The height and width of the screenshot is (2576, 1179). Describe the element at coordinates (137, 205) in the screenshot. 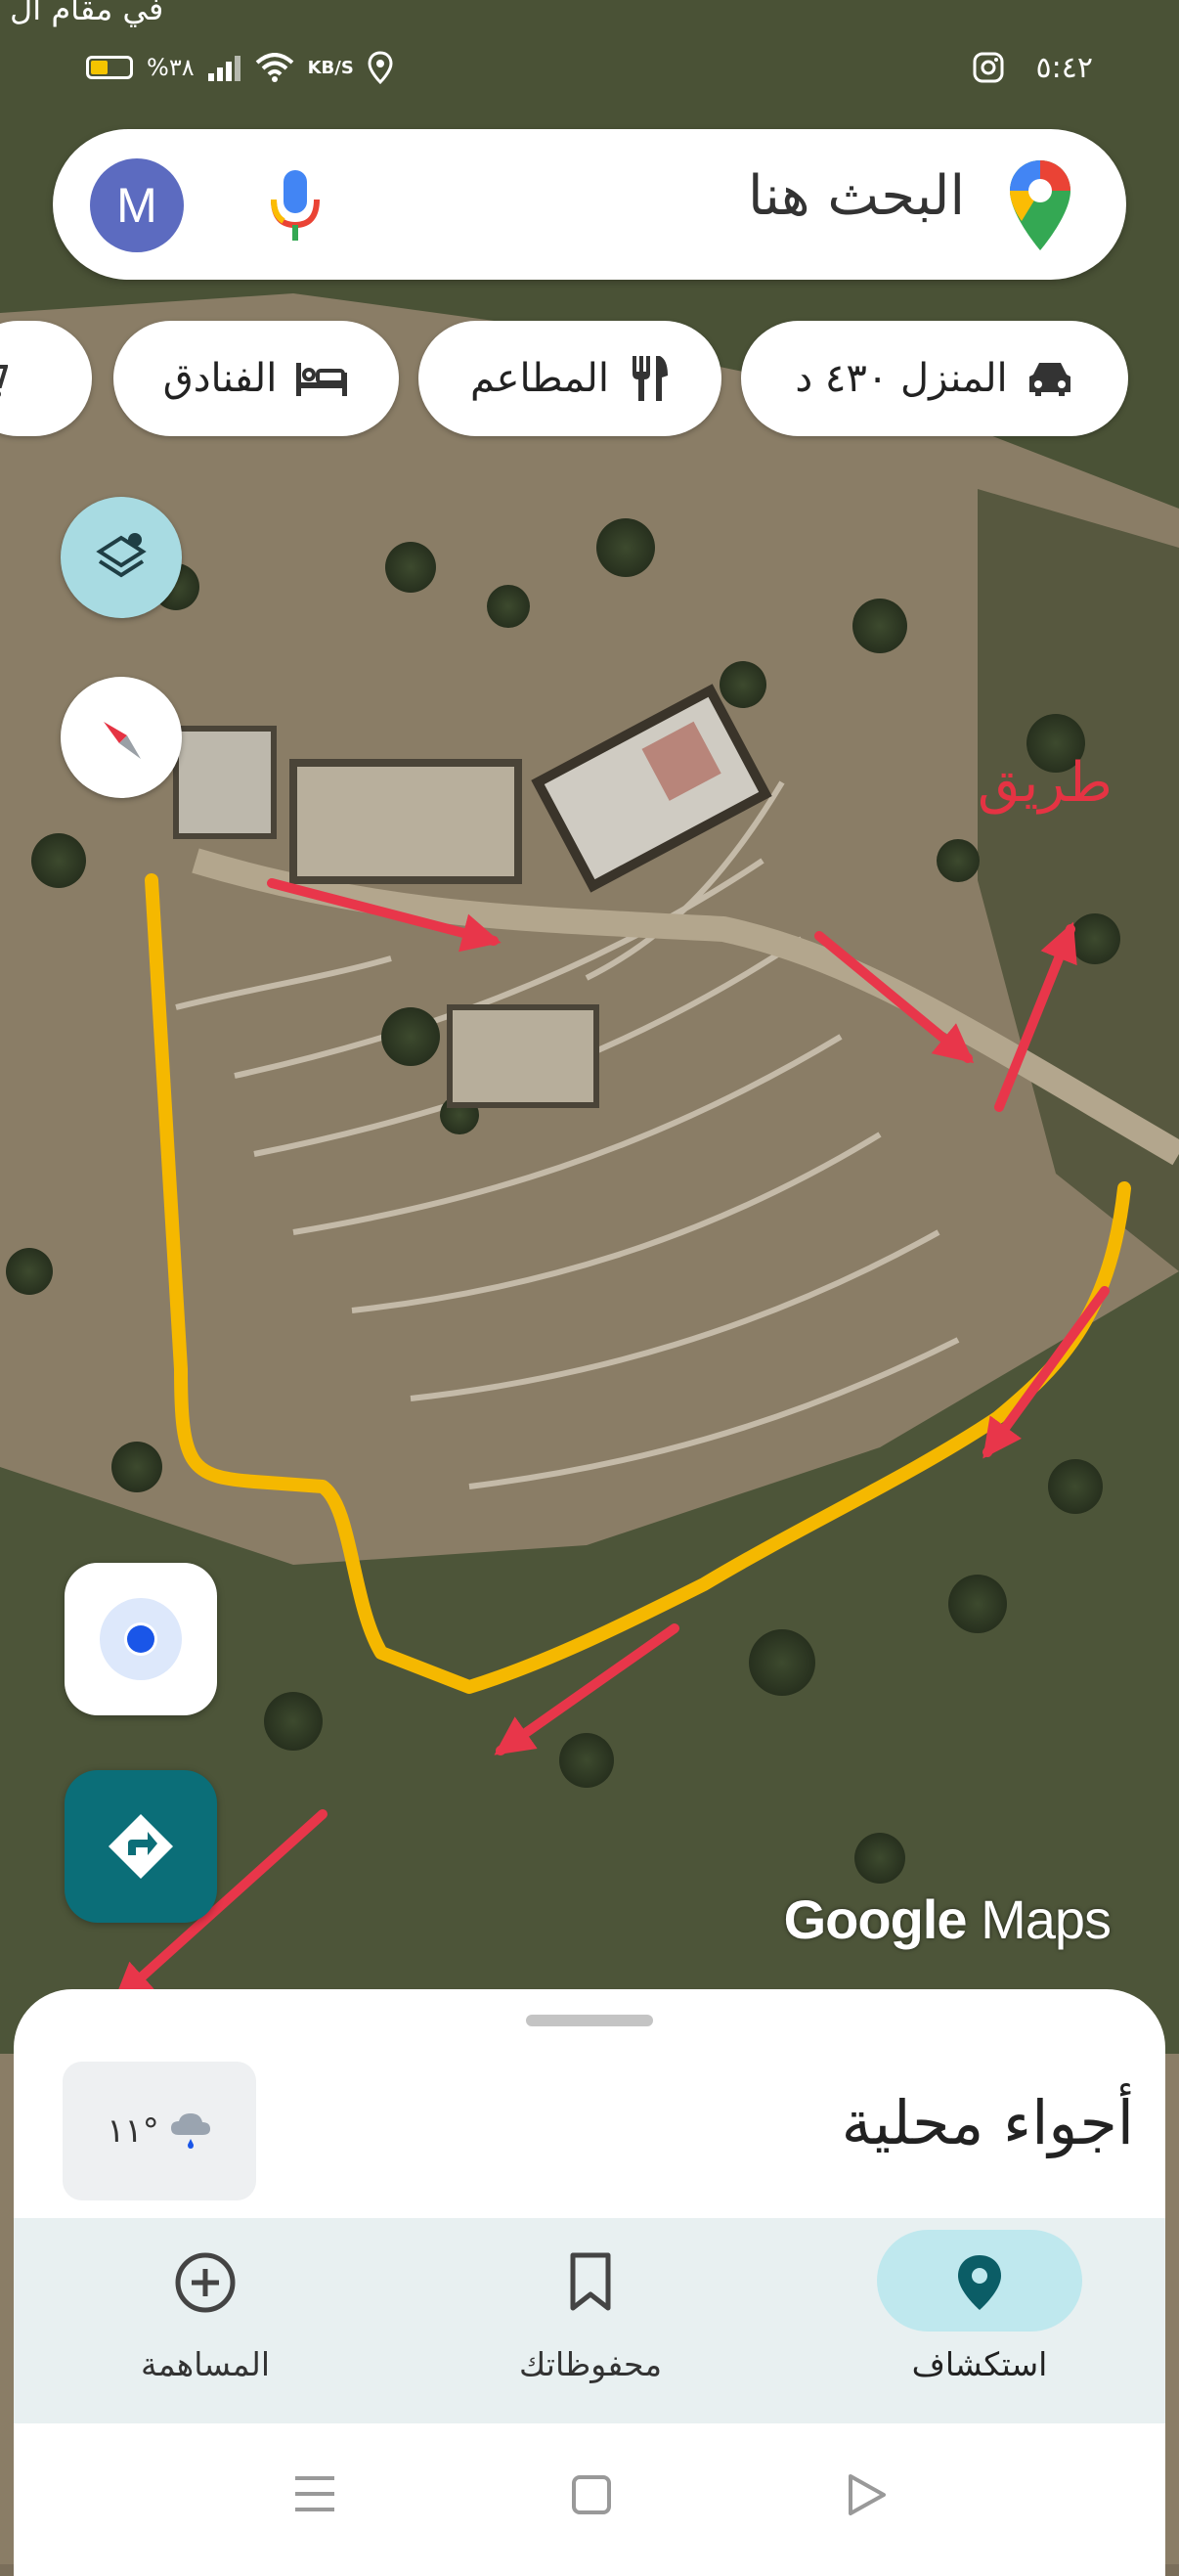

I see `avatar: M` at that location.